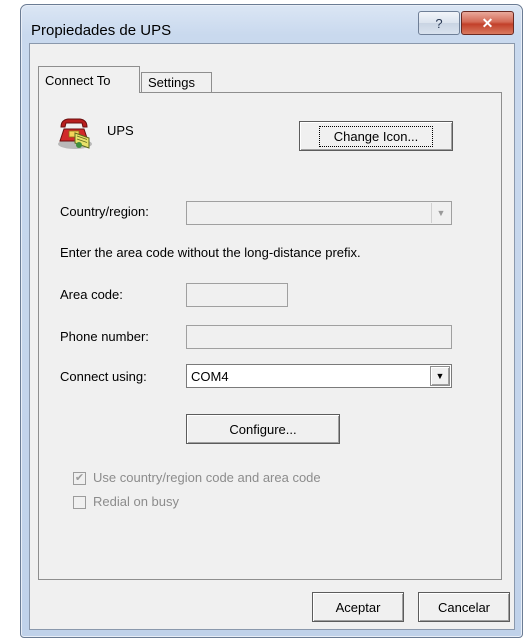 This screenshot has height=640, width=525. I want to click on redial-on-busy-checkbox, so click(79, 502).